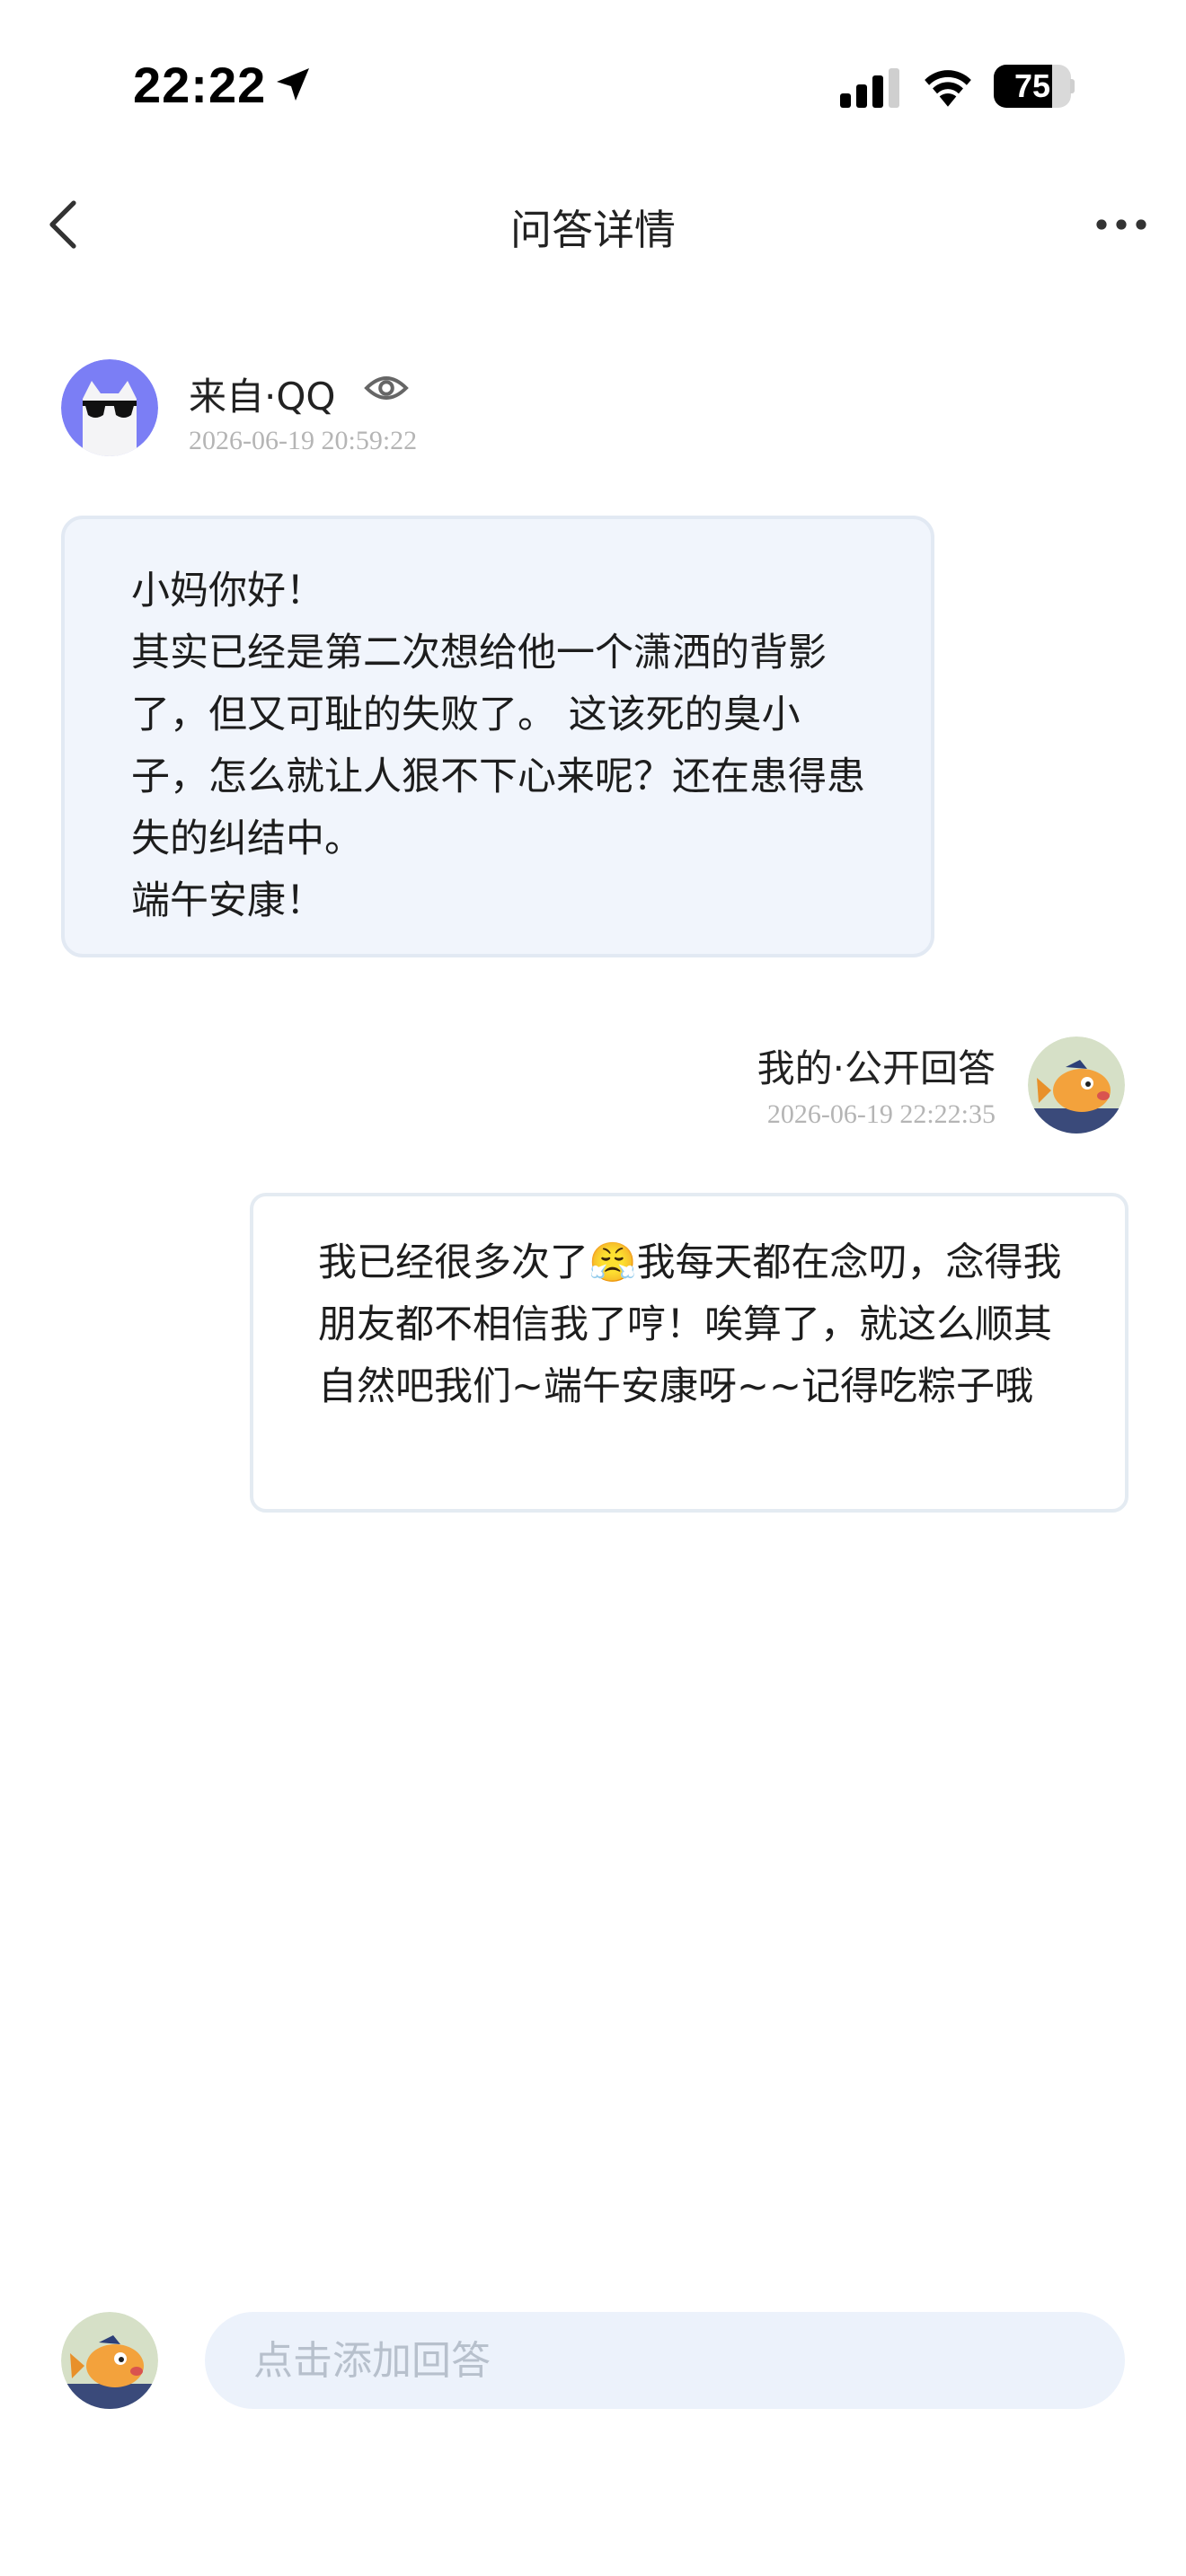 The width and height of the screenshot is (1186, 2576). I want to click on answer-timestamp: 2026-06-19 22:22:35, so click(881, 1114).